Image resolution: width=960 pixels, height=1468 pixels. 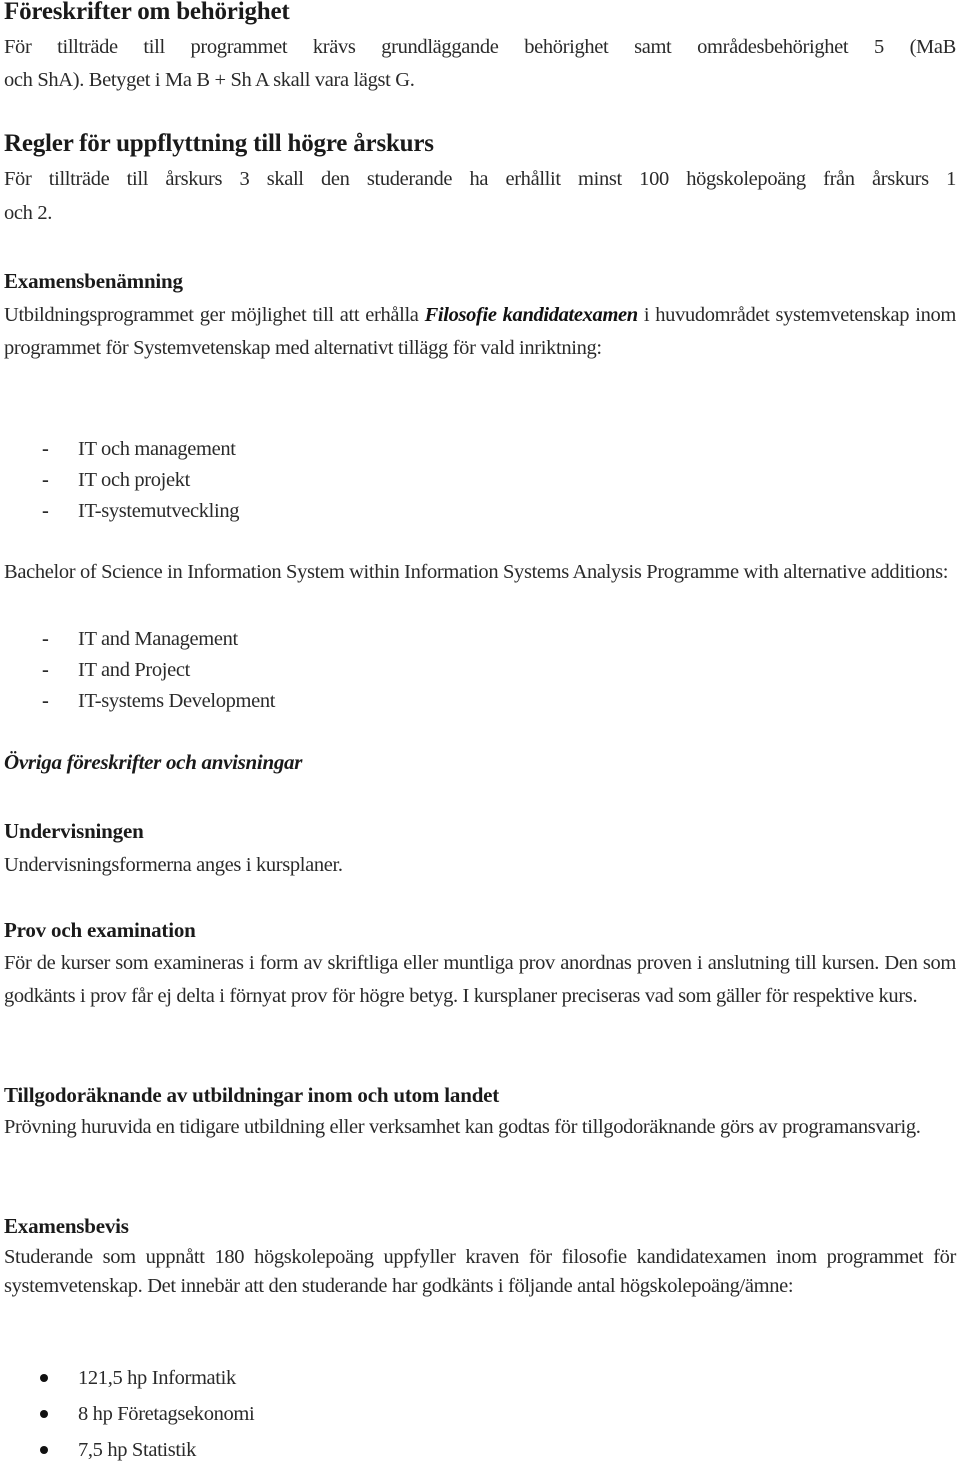 I want to click on list-item: - IT och management, so click(x=480, y=449).